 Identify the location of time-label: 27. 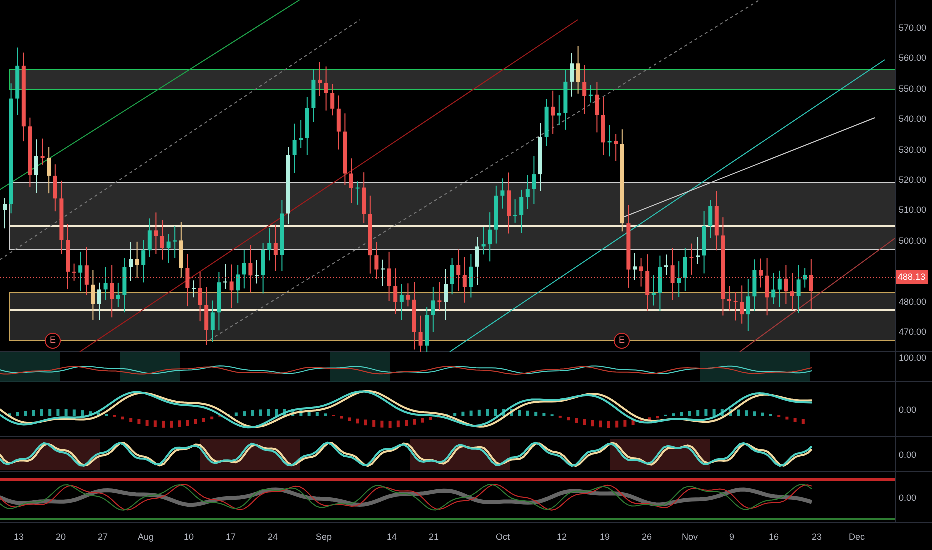
(103, 537).